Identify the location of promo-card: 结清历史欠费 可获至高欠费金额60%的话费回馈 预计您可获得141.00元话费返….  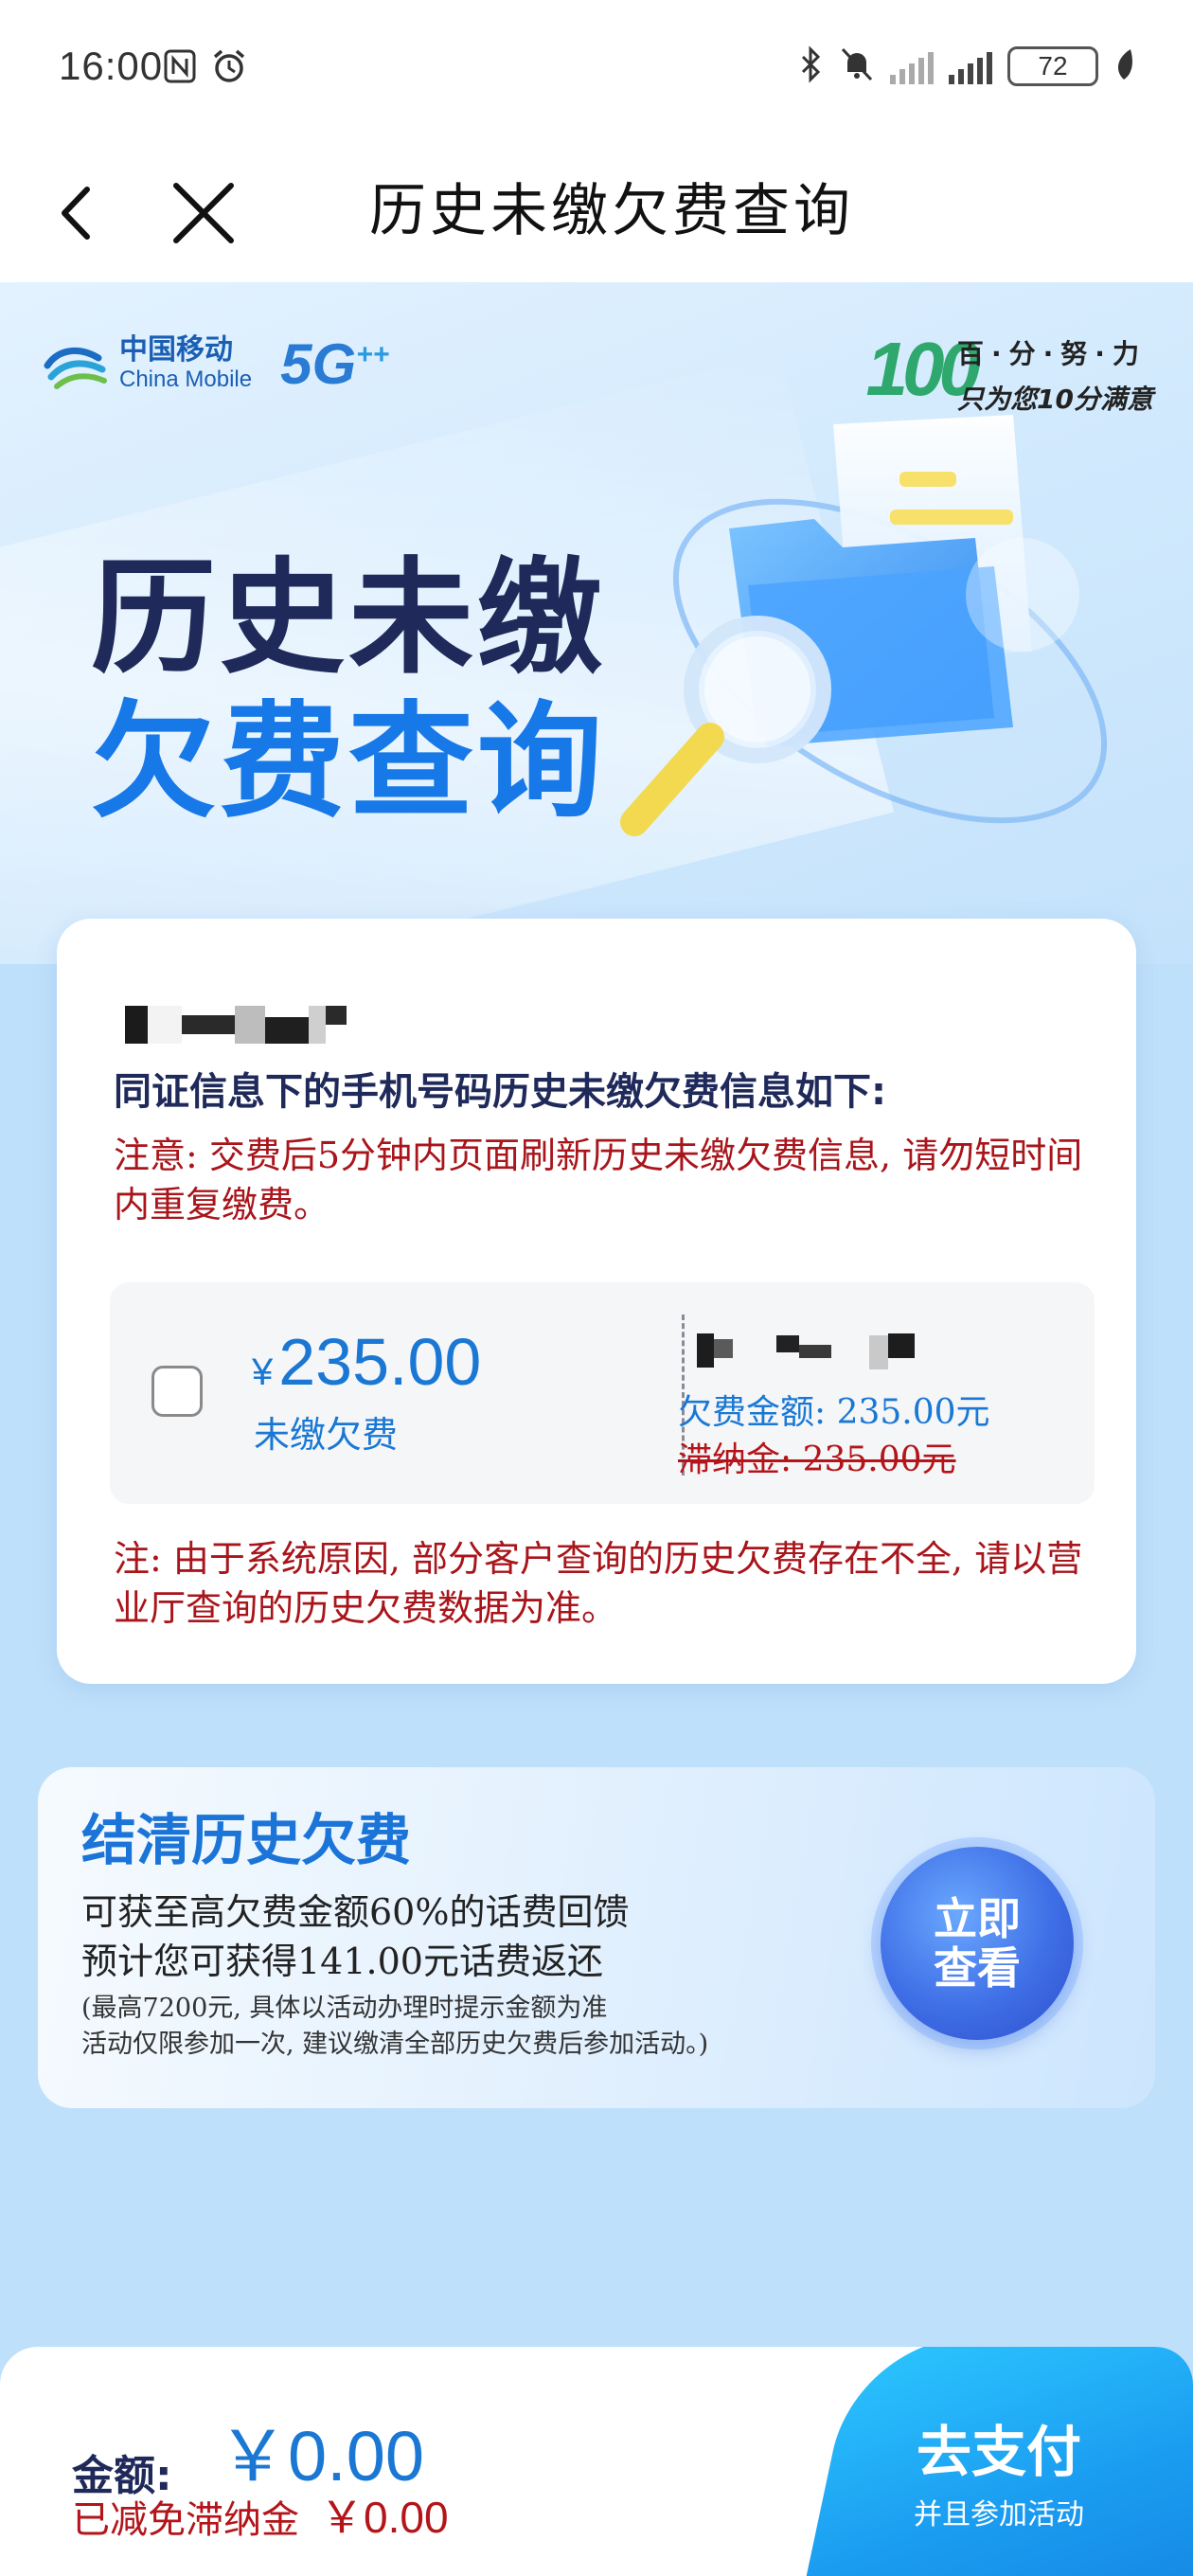
(596, 1937).